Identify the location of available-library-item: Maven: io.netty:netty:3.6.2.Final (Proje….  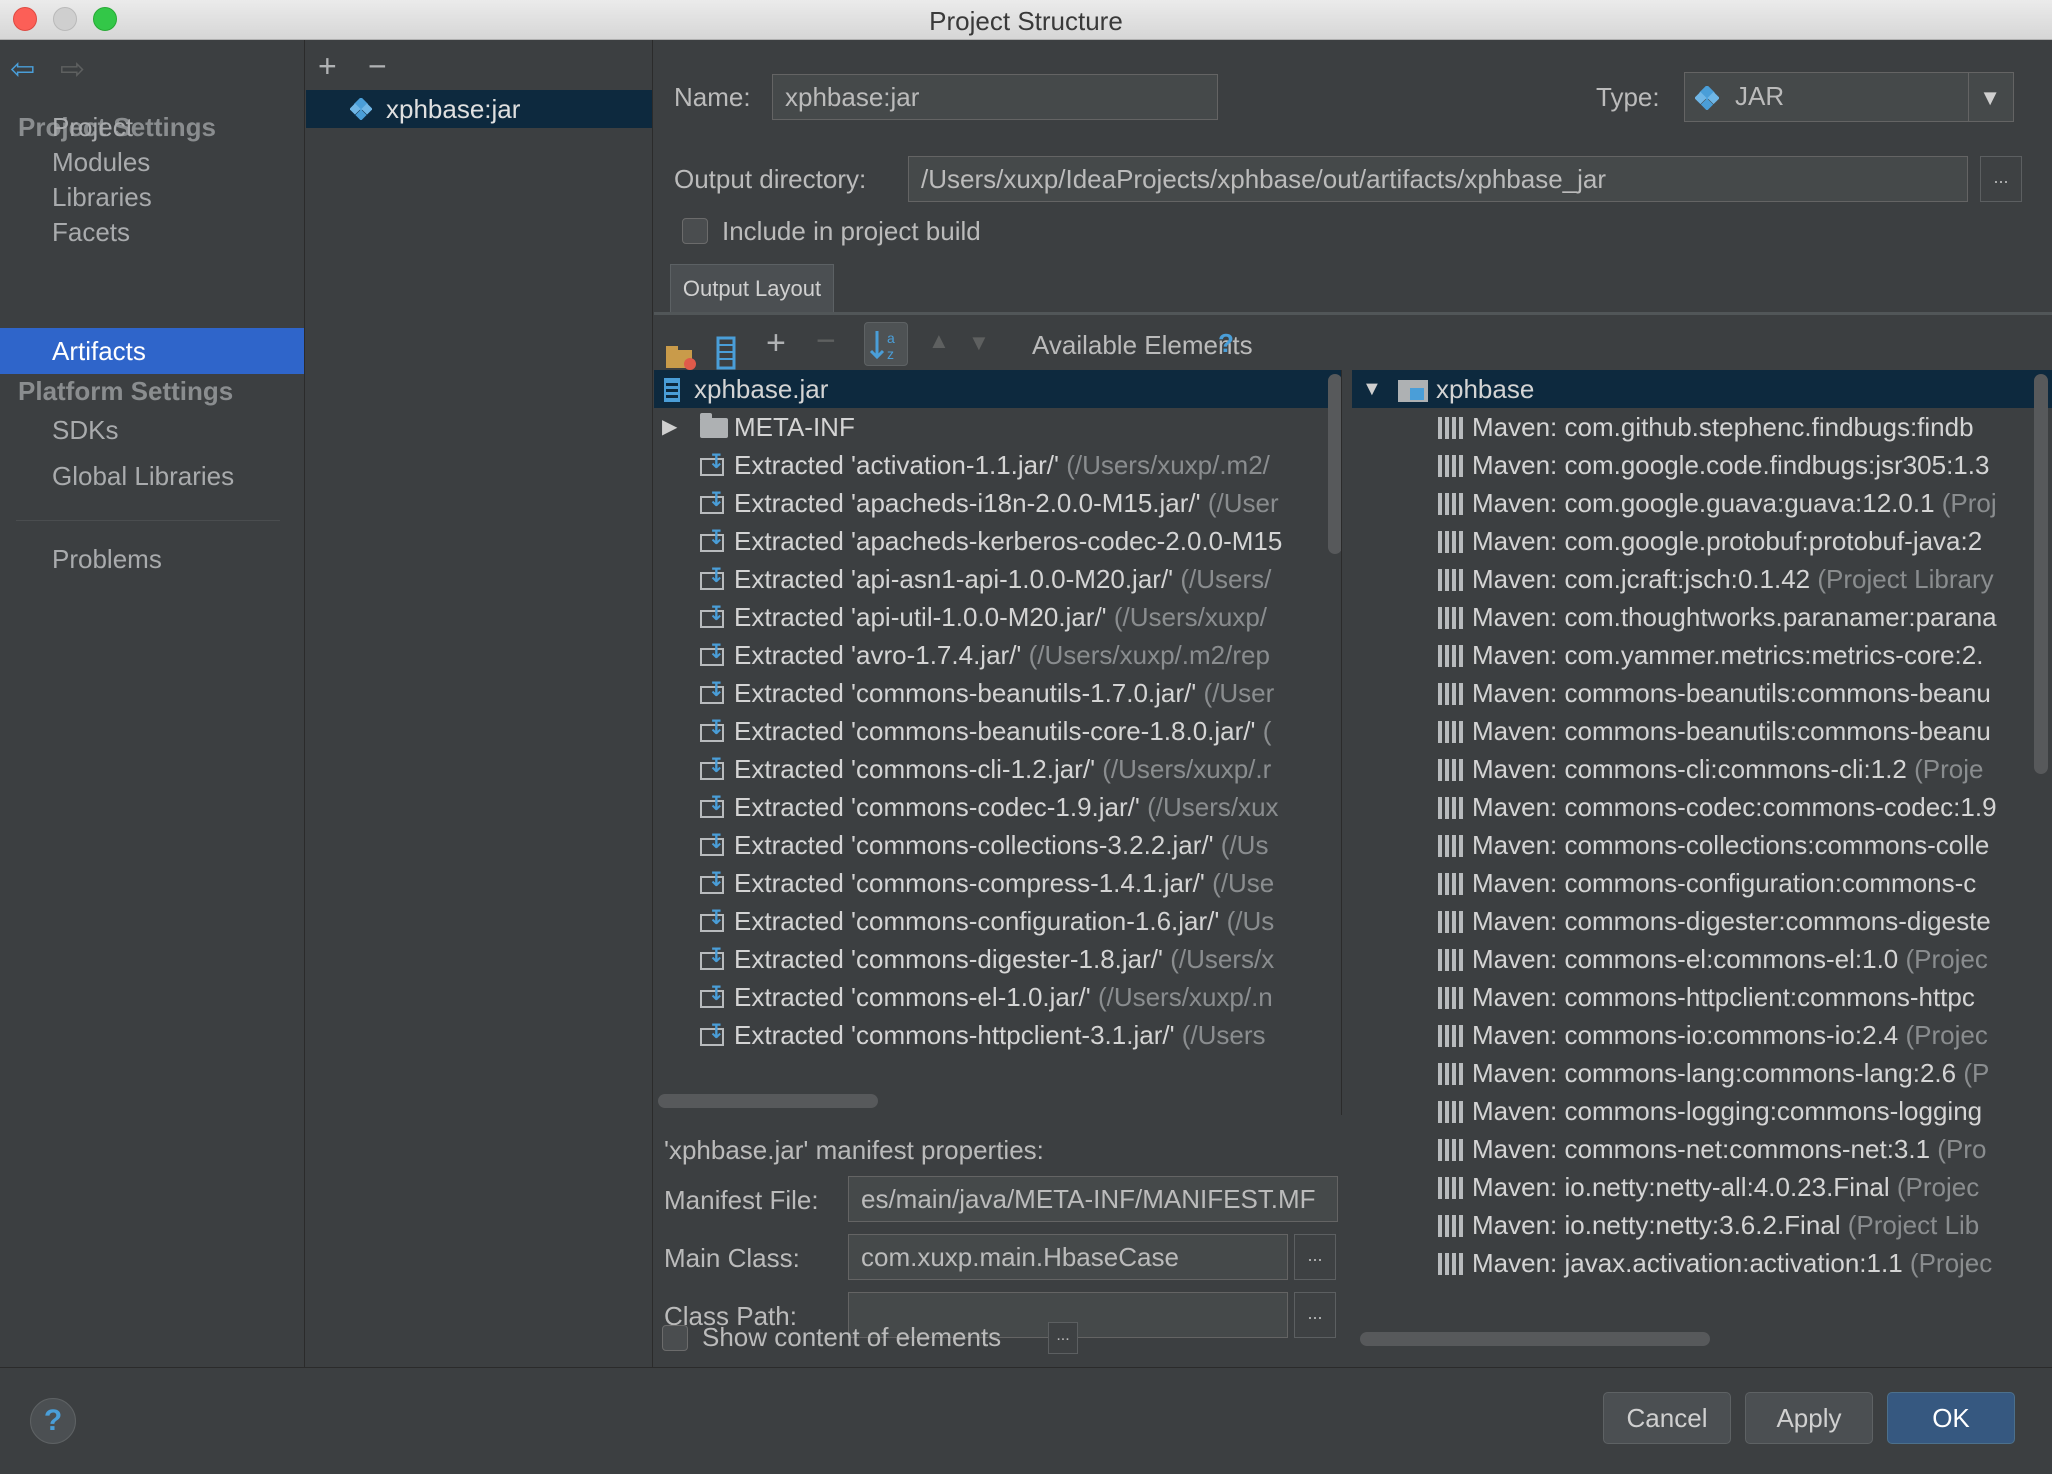
(1702, 1225).